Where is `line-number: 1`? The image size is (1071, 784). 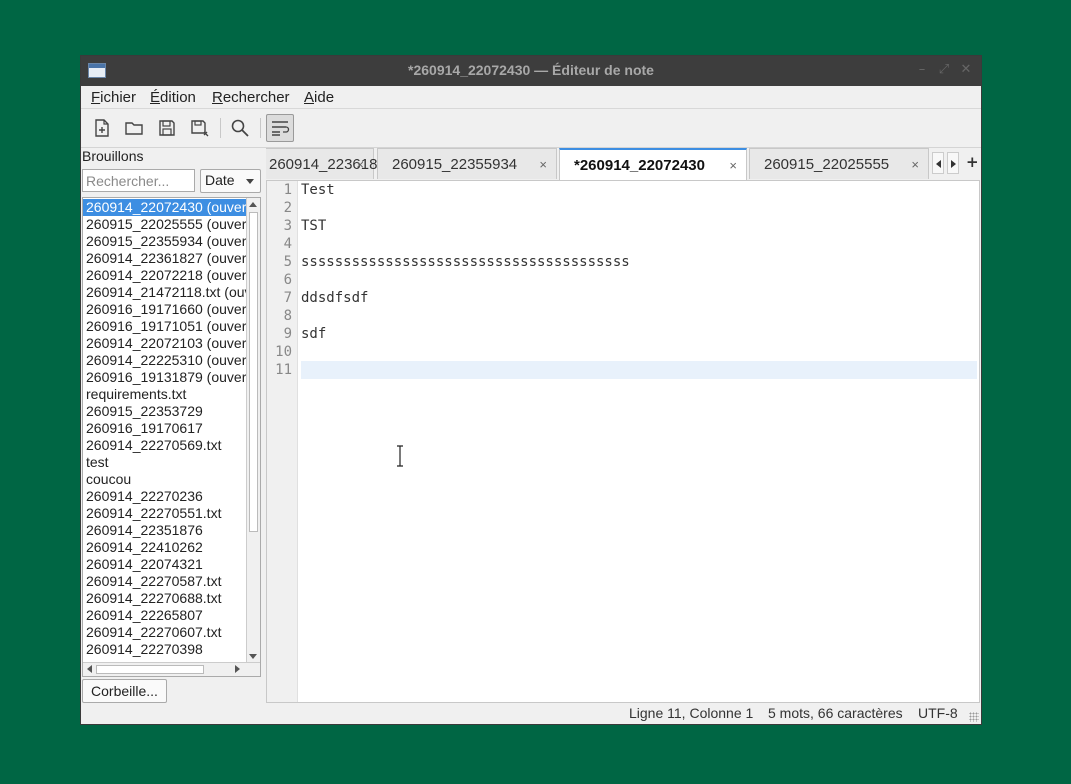 line-number: 1 is located at coordinates (287, 190).